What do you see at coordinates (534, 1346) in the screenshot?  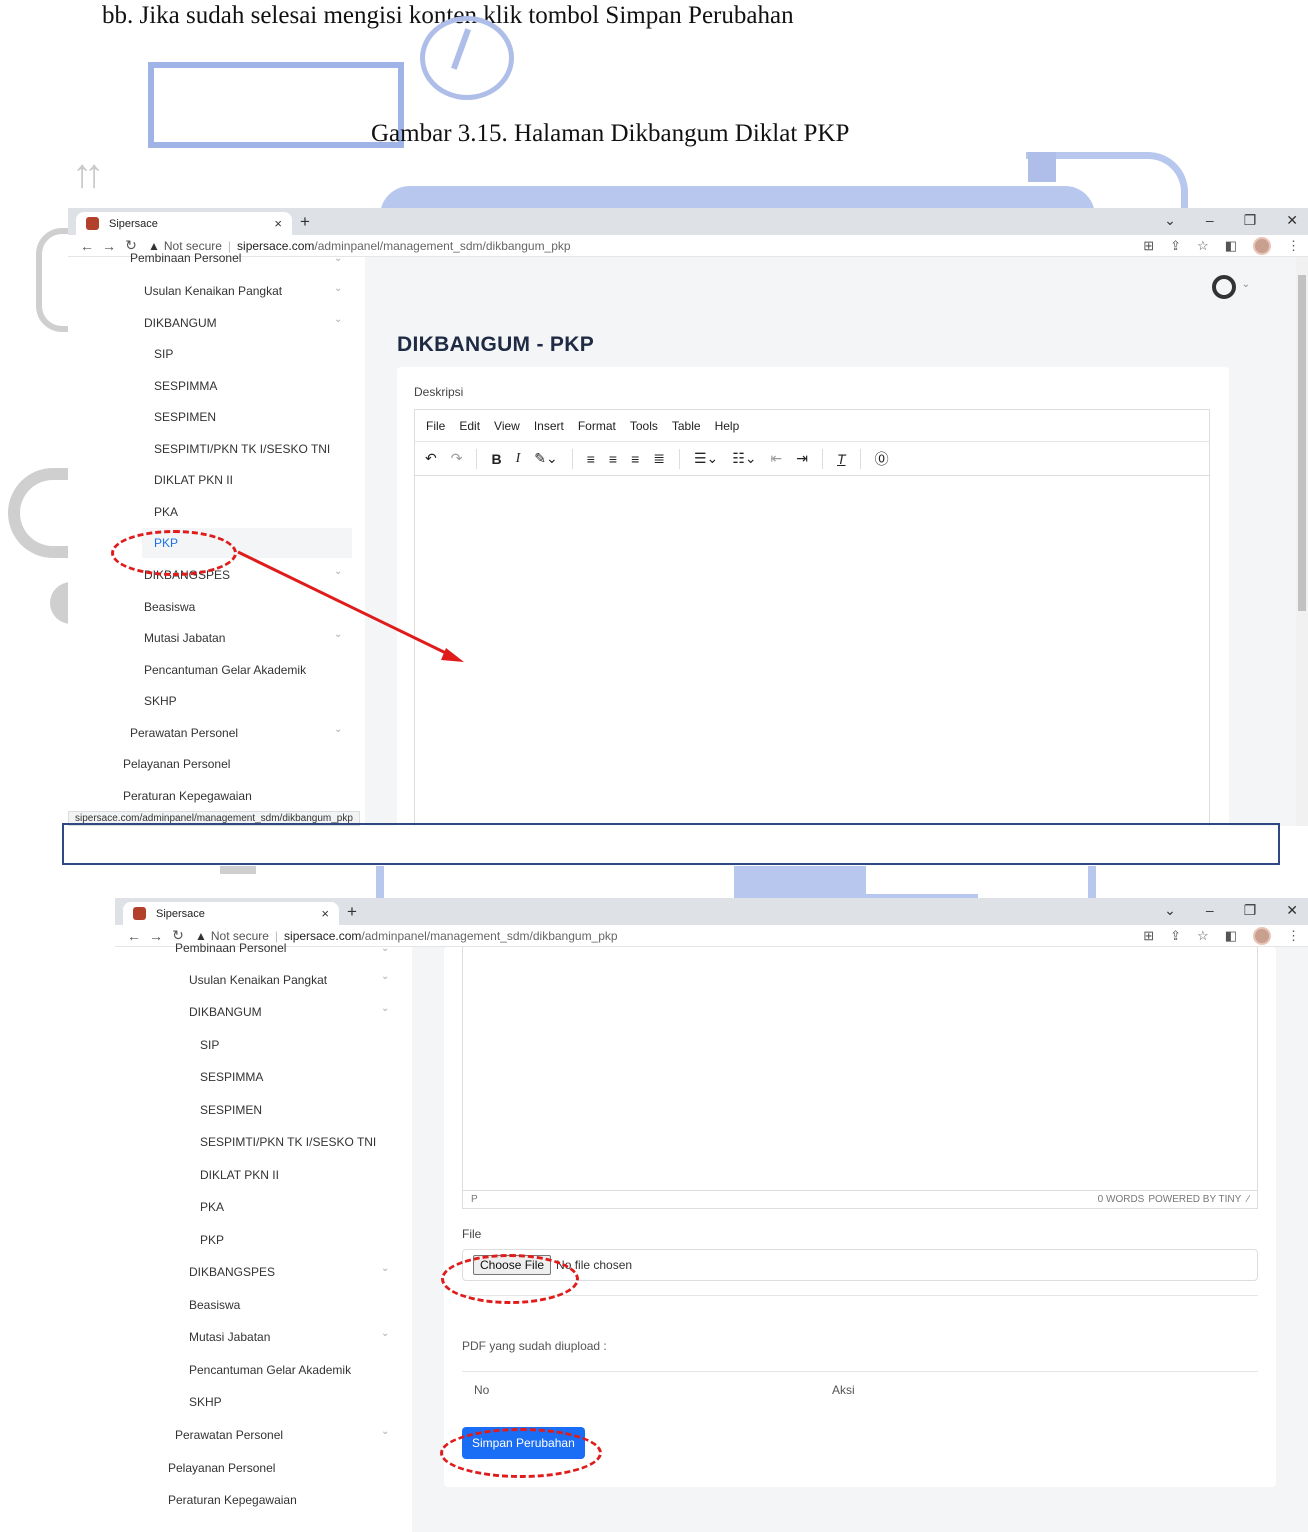 I see `pdf-uploaded-label: PDF yang sudah diupload :` at bounding box center [534, 1346].